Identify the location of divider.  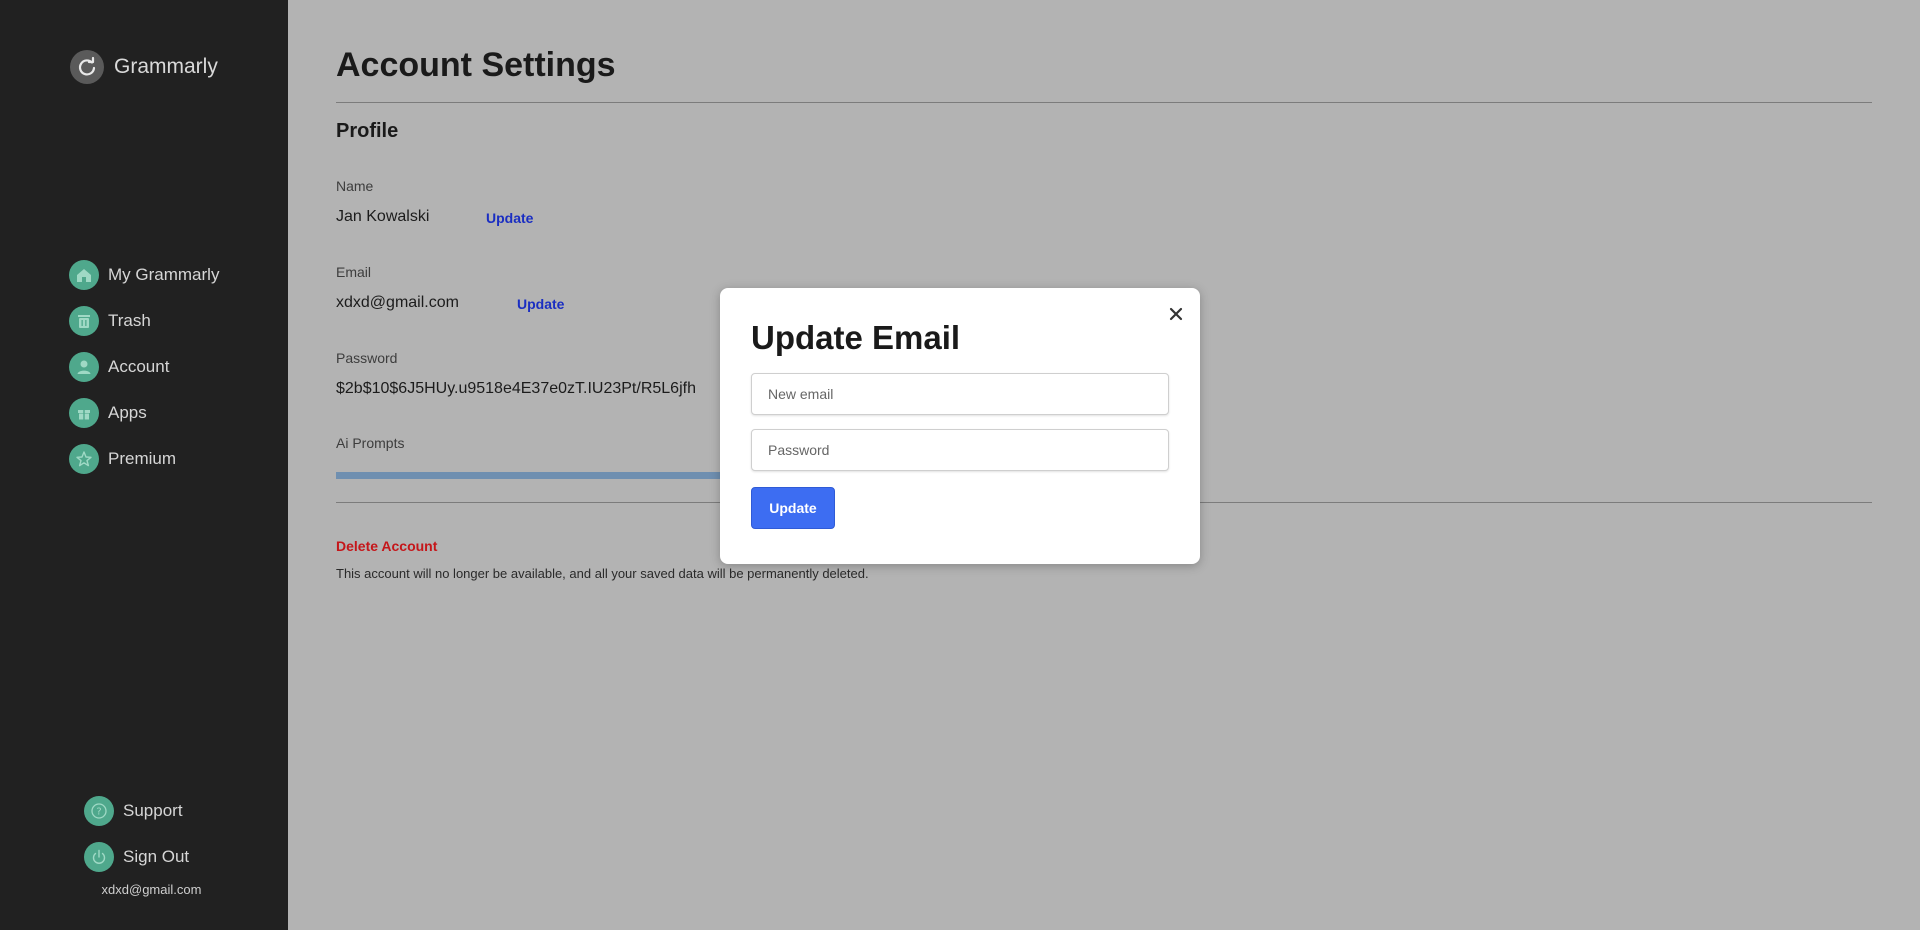
(1104, 102).